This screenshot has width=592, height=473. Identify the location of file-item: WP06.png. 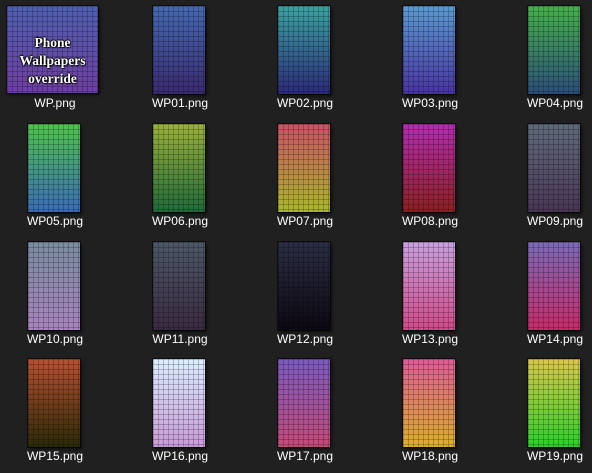
(180, 173).